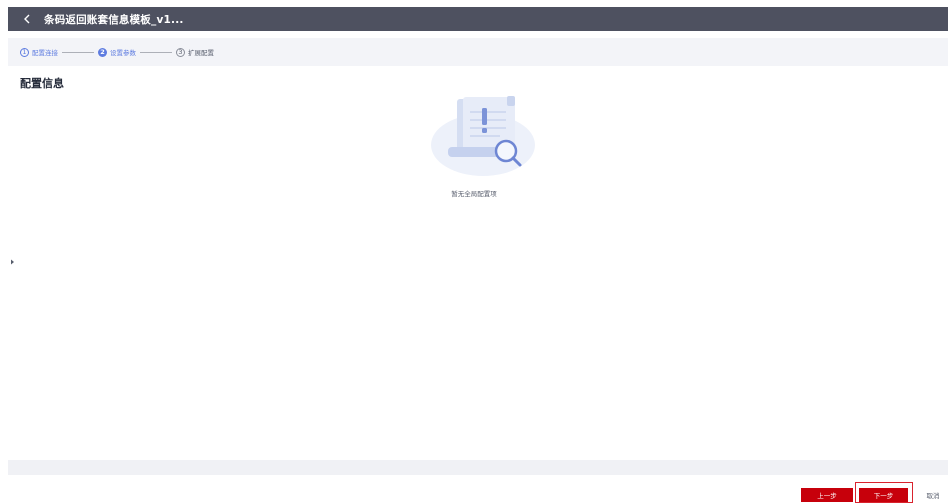 This screenshot has width=948, height=503. Describe the element at coordinates (180, 52) in the screenshot. I see `step-number-3: 3` at that location.